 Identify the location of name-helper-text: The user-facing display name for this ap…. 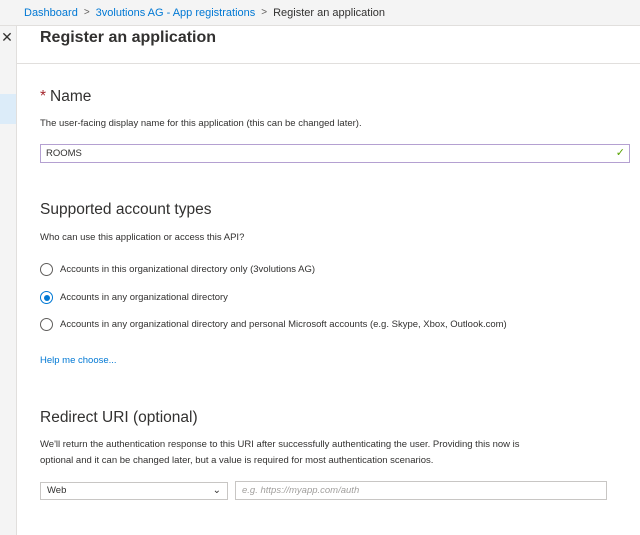
(201, 123).